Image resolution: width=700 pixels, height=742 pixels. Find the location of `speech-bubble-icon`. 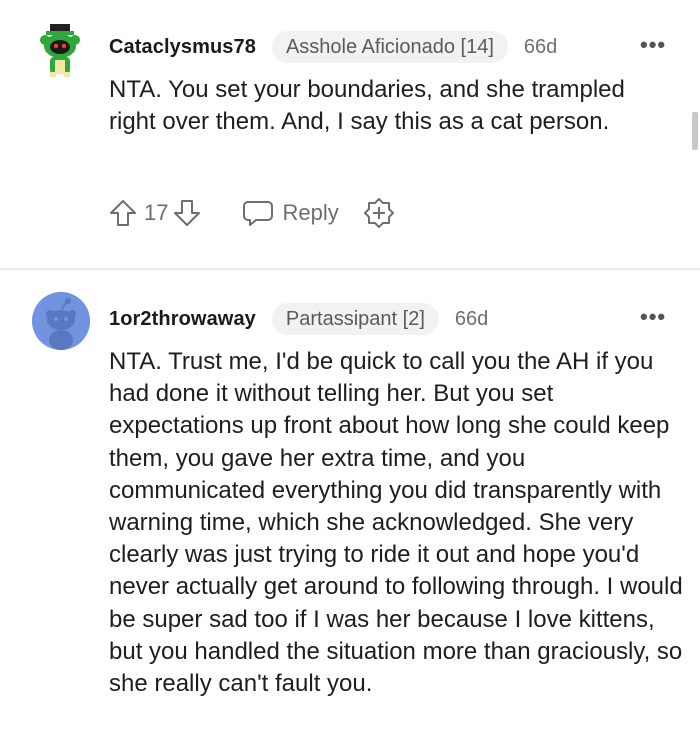

speech-bubble-icon is located at coordinates (258, 213).